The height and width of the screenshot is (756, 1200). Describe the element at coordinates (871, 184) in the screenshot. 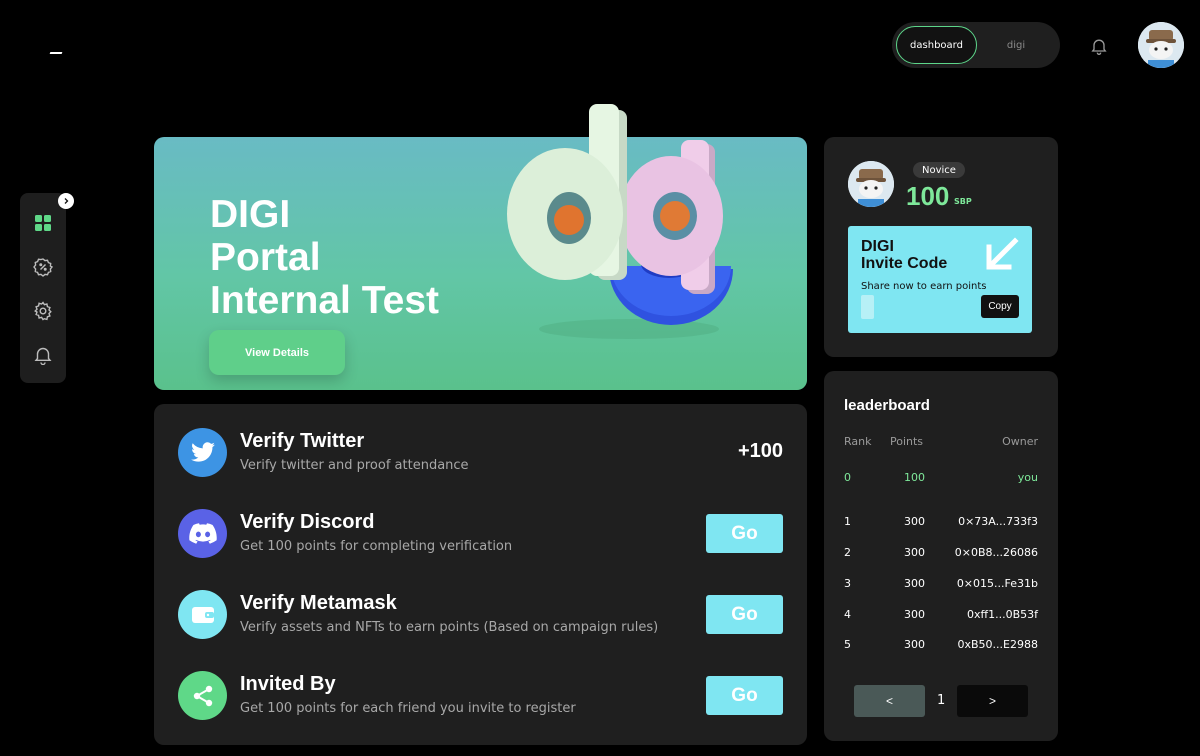

I see `profile-avatar` at that location.